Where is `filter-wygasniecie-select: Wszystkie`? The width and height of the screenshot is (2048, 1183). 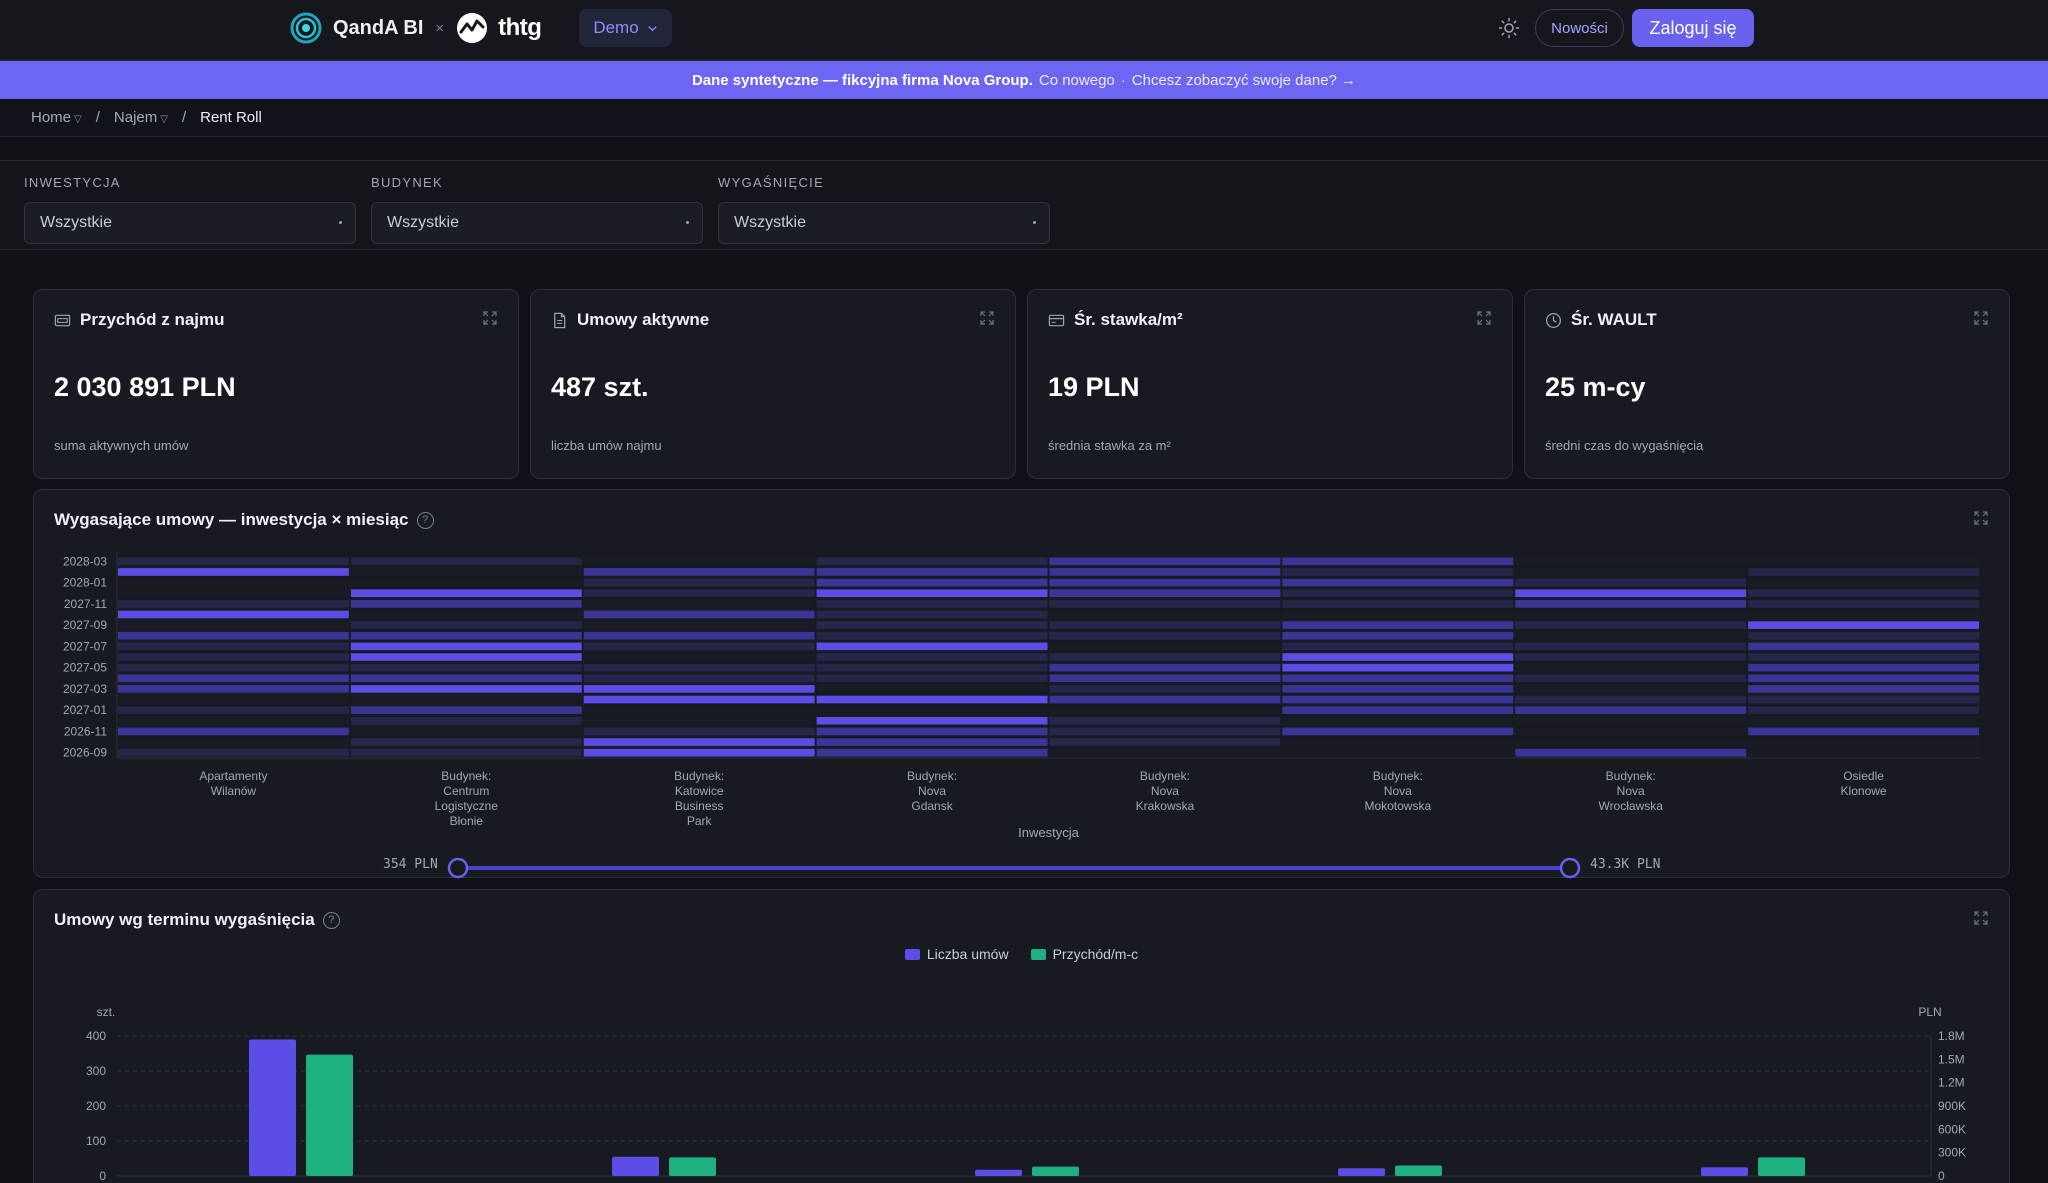
filter-wygasniecie-select: Wszystkie is located at coordinates (884, 223).